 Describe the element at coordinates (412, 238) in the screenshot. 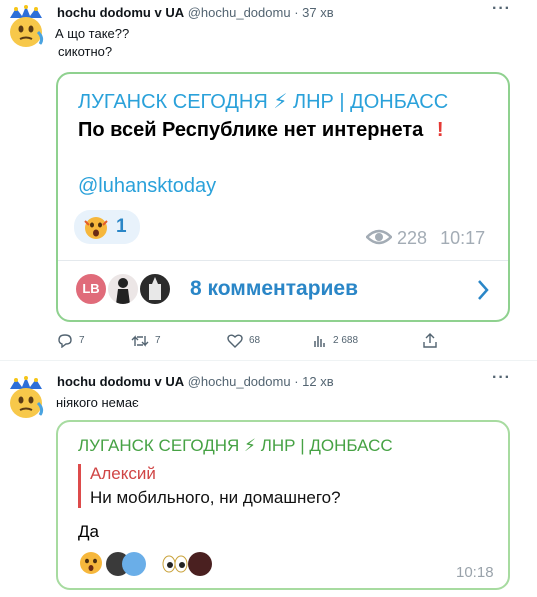

I see `views-count: 228` at that location.